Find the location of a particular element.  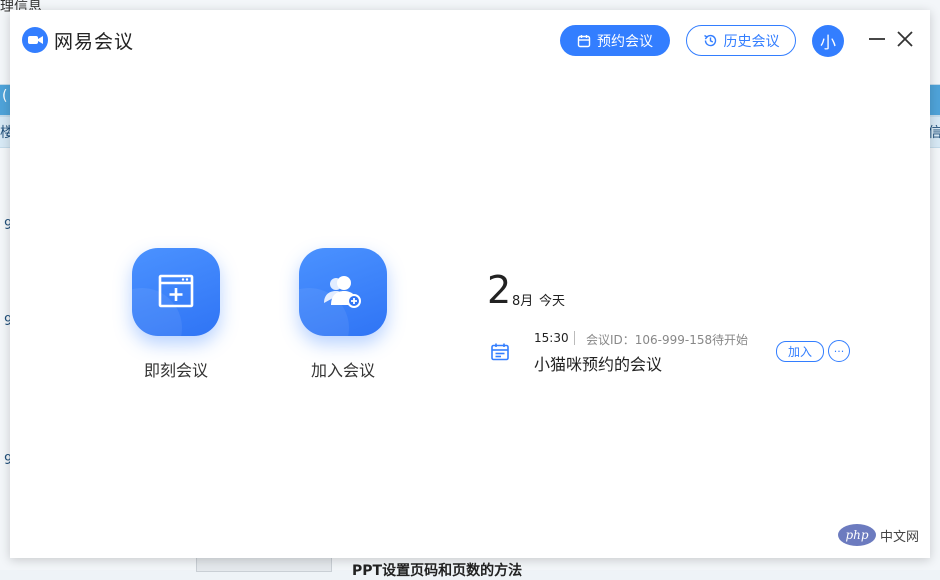

instant-meeting-button is located at coordinates (176, 292).